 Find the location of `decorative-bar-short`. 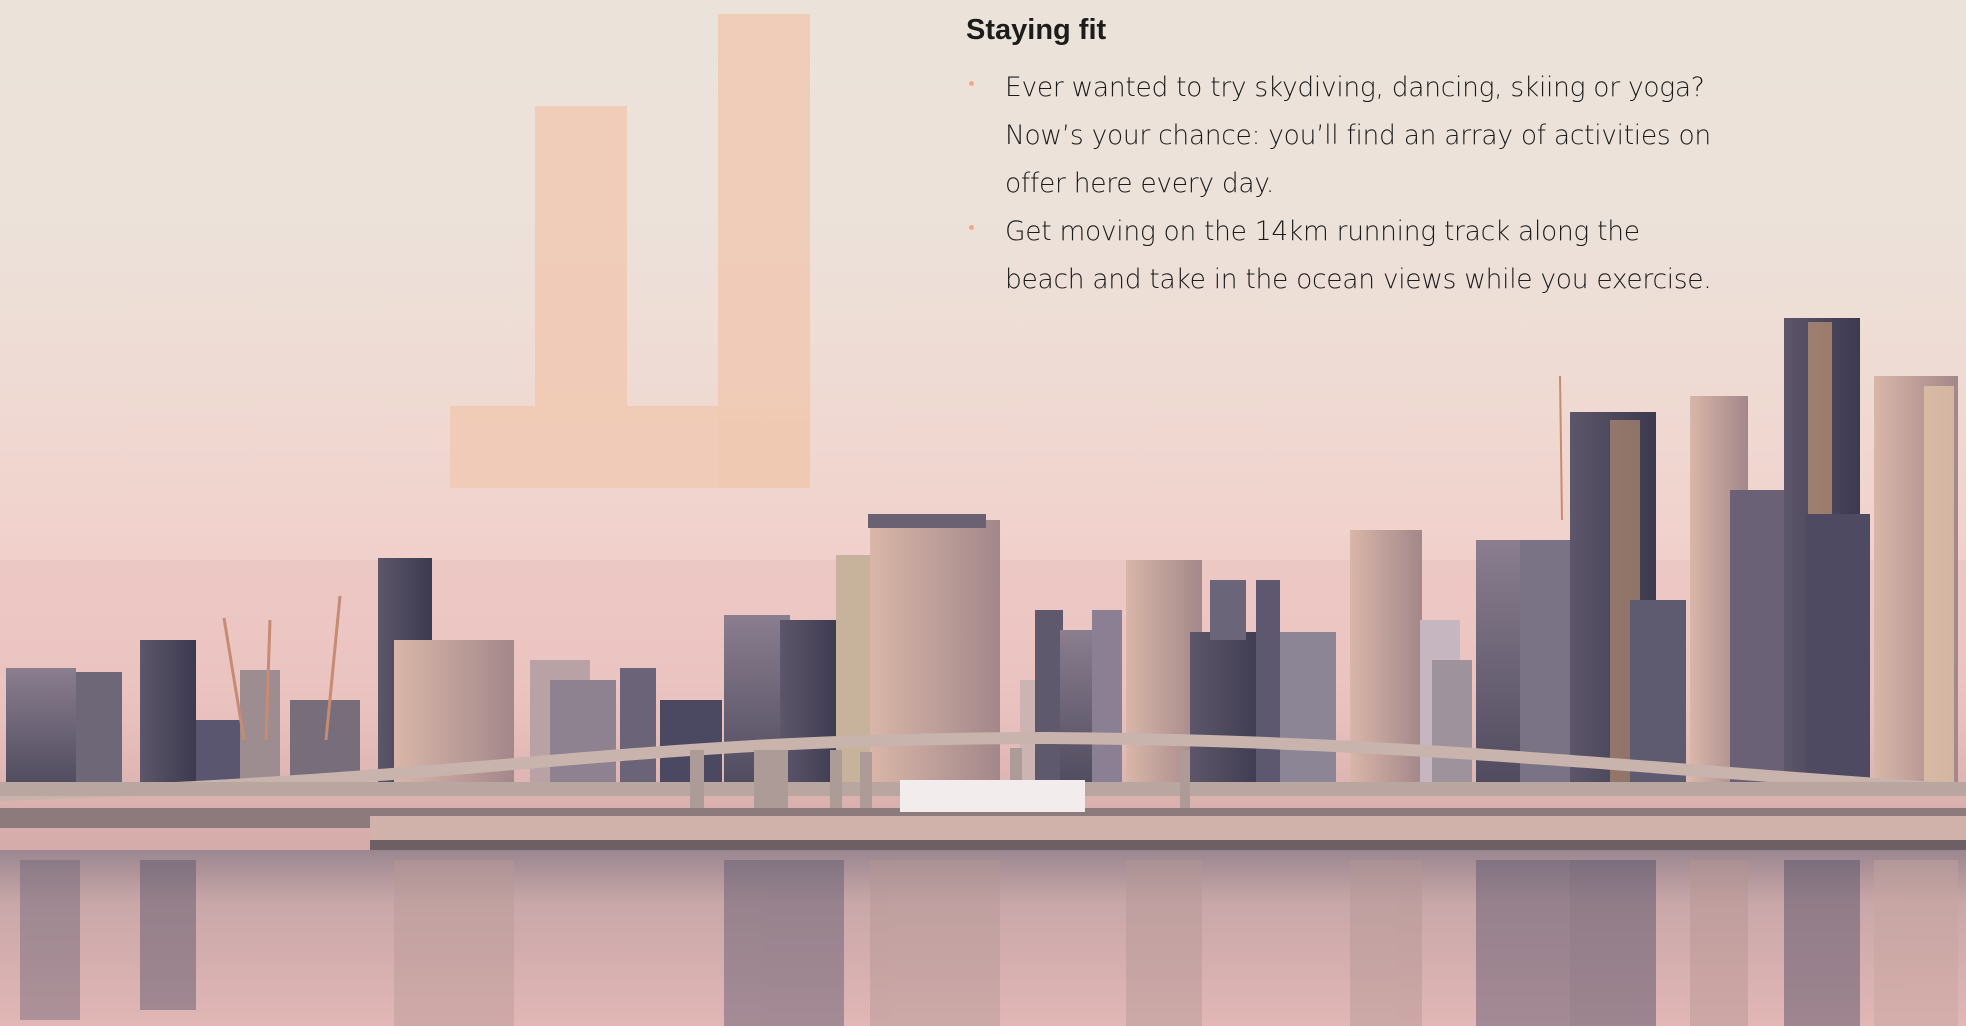

decorative-bar-short is located at coordinates (581, 256).